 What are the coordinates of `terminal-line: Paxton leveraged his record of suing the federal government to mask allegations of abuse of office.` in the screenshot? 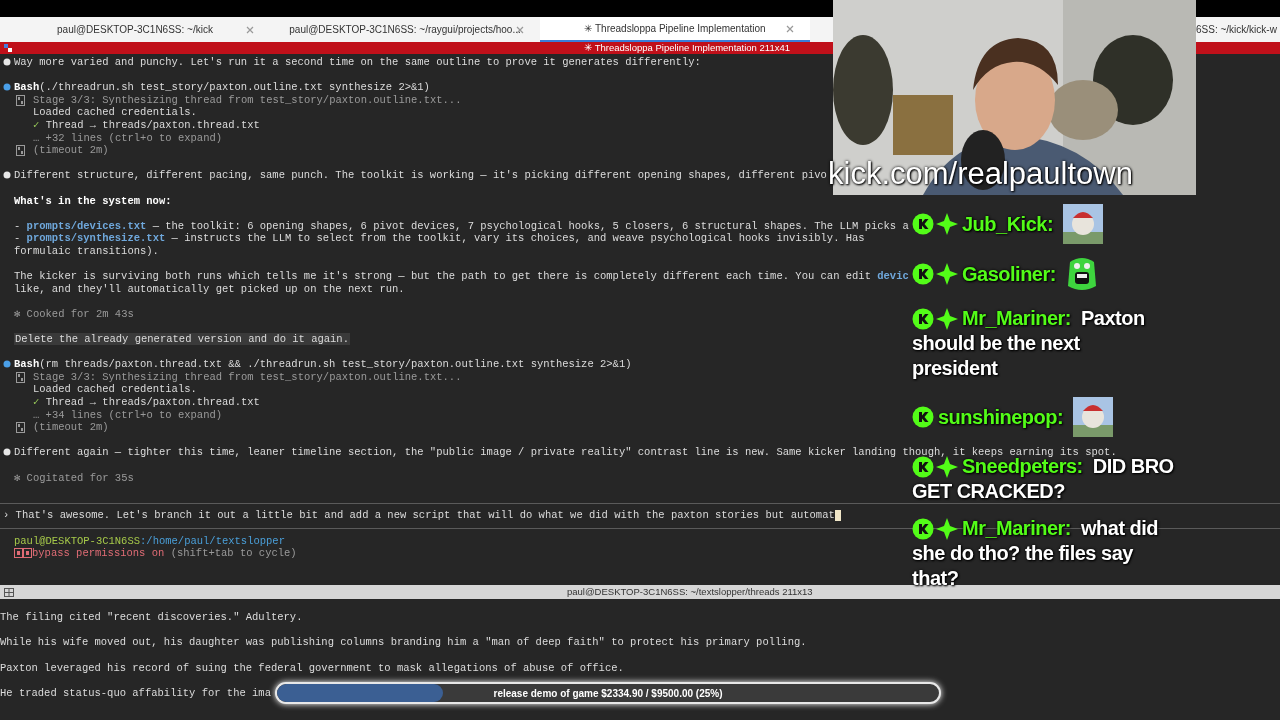 It's located at (312, 667).